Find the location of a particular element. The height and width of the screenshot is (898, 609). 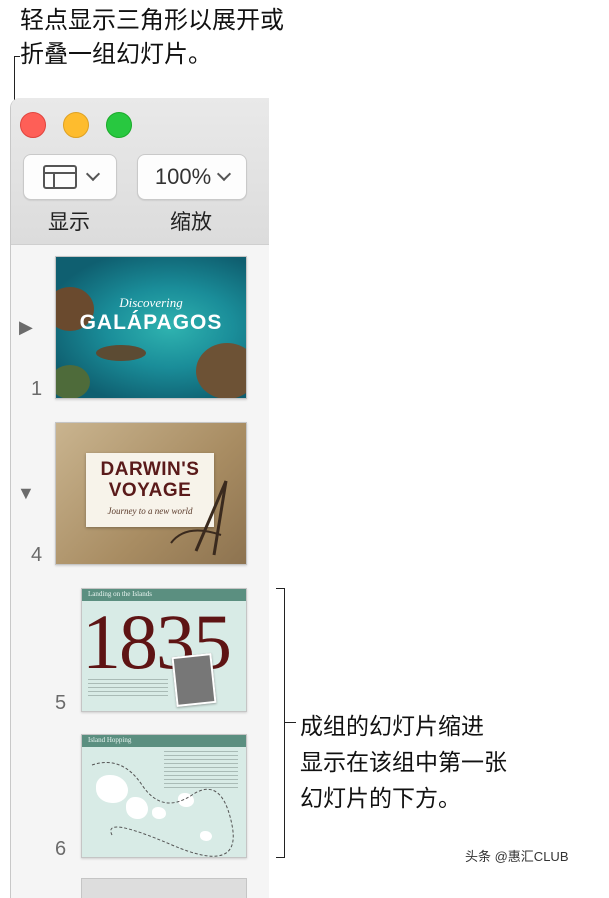

zoom-menu-button: 100% is located at coordinates (192, 177).